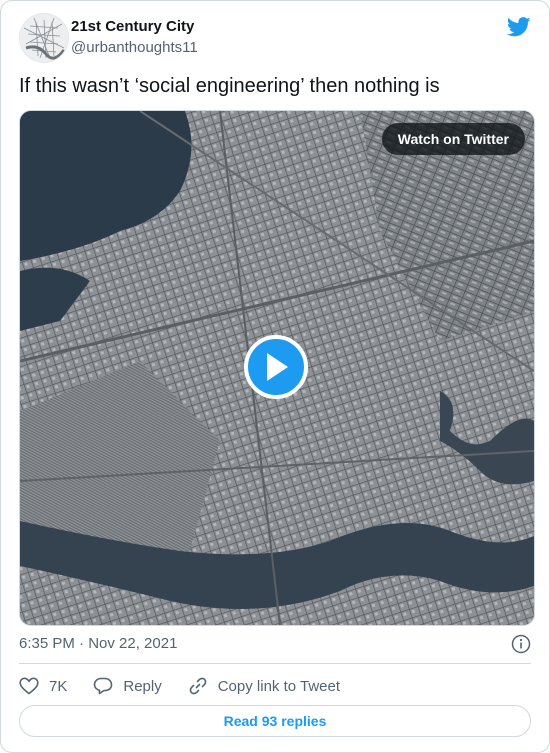 The width and height of the screenshot is (550, 753). What do you see at coordinates (198, 686) in the screenshot?
I see `link-icon` at bounding box center [198, 686].